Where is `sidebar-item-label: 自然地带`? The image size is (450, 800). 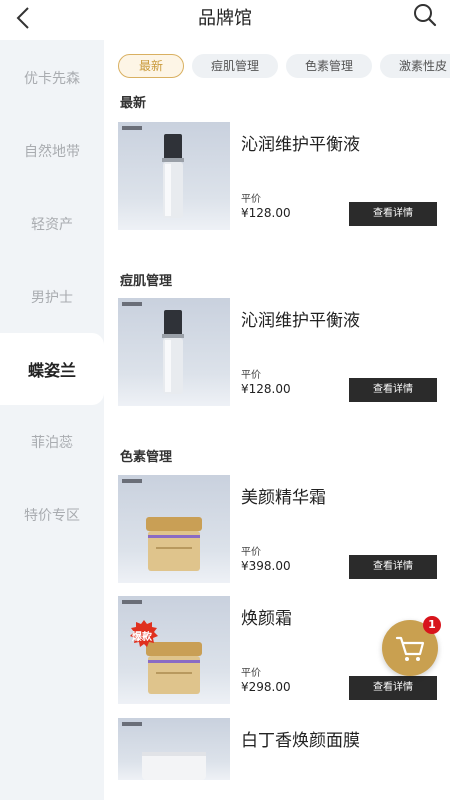
sidebar-item-label: 自然地带 is located at coordinates (52, 152).